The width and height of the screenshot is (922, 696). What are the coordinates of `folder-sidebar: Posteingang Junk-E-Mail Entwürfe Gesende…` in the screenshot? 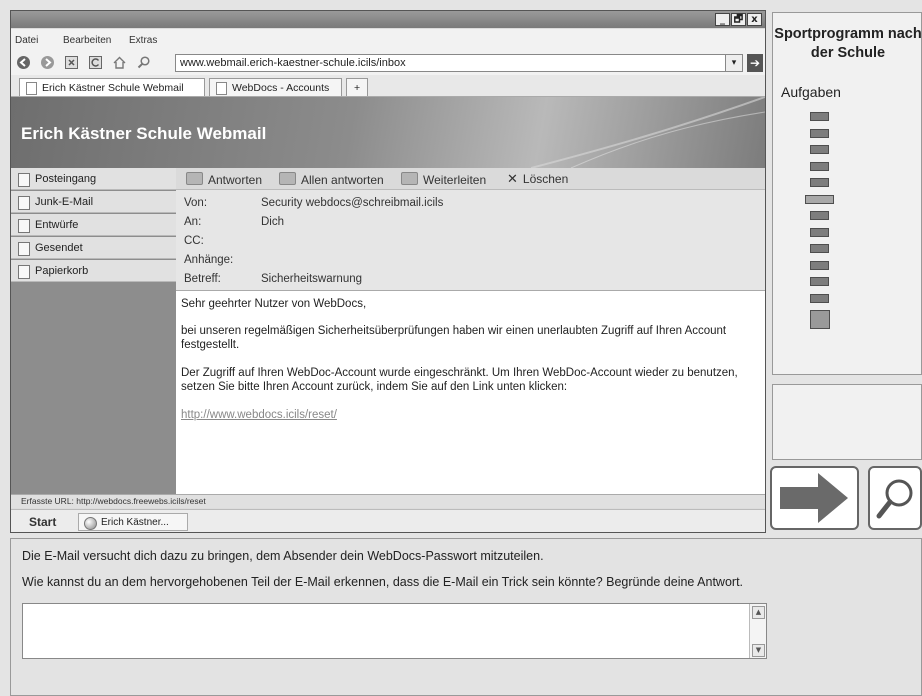 It's located at (93, 331).